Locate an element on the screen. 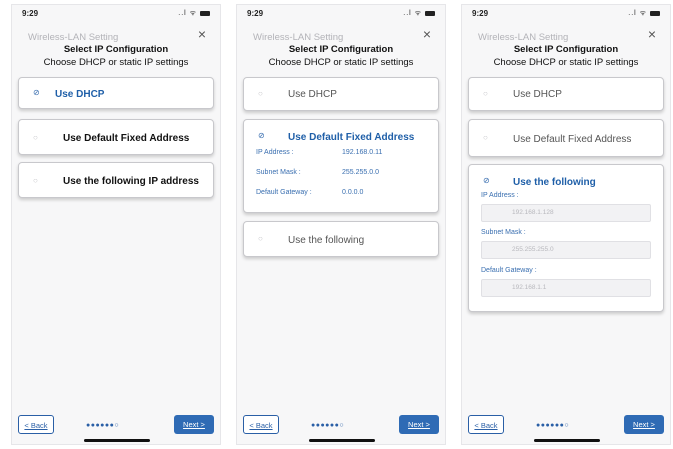 The width and height of the screenshot is (673, 449). subnet-mask-input: 255.255.255.0 is located at coordinates (566, 250).